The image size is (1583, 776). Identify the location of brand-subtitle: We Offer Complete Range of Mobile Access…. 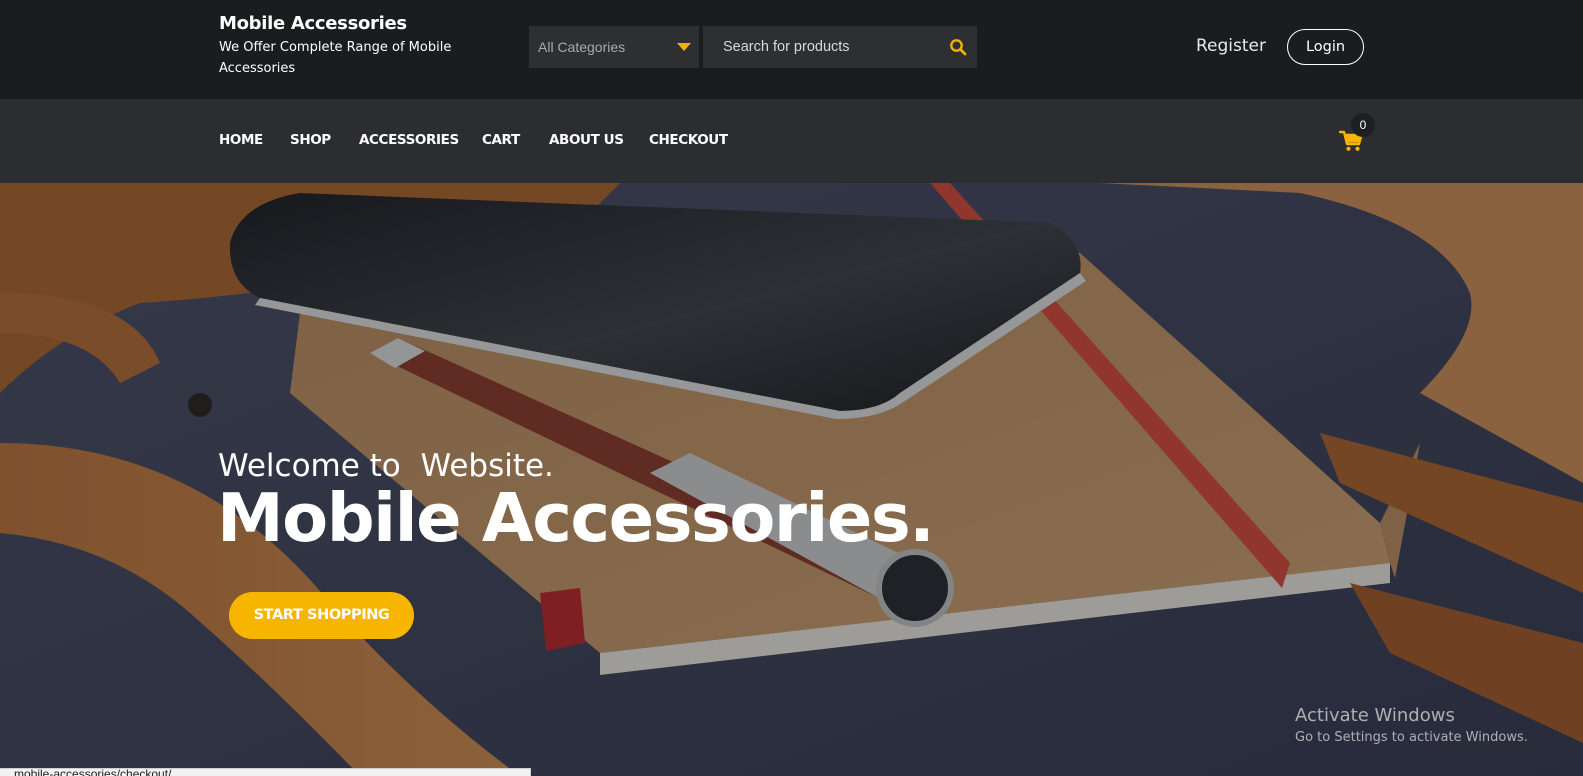
(335, 58).